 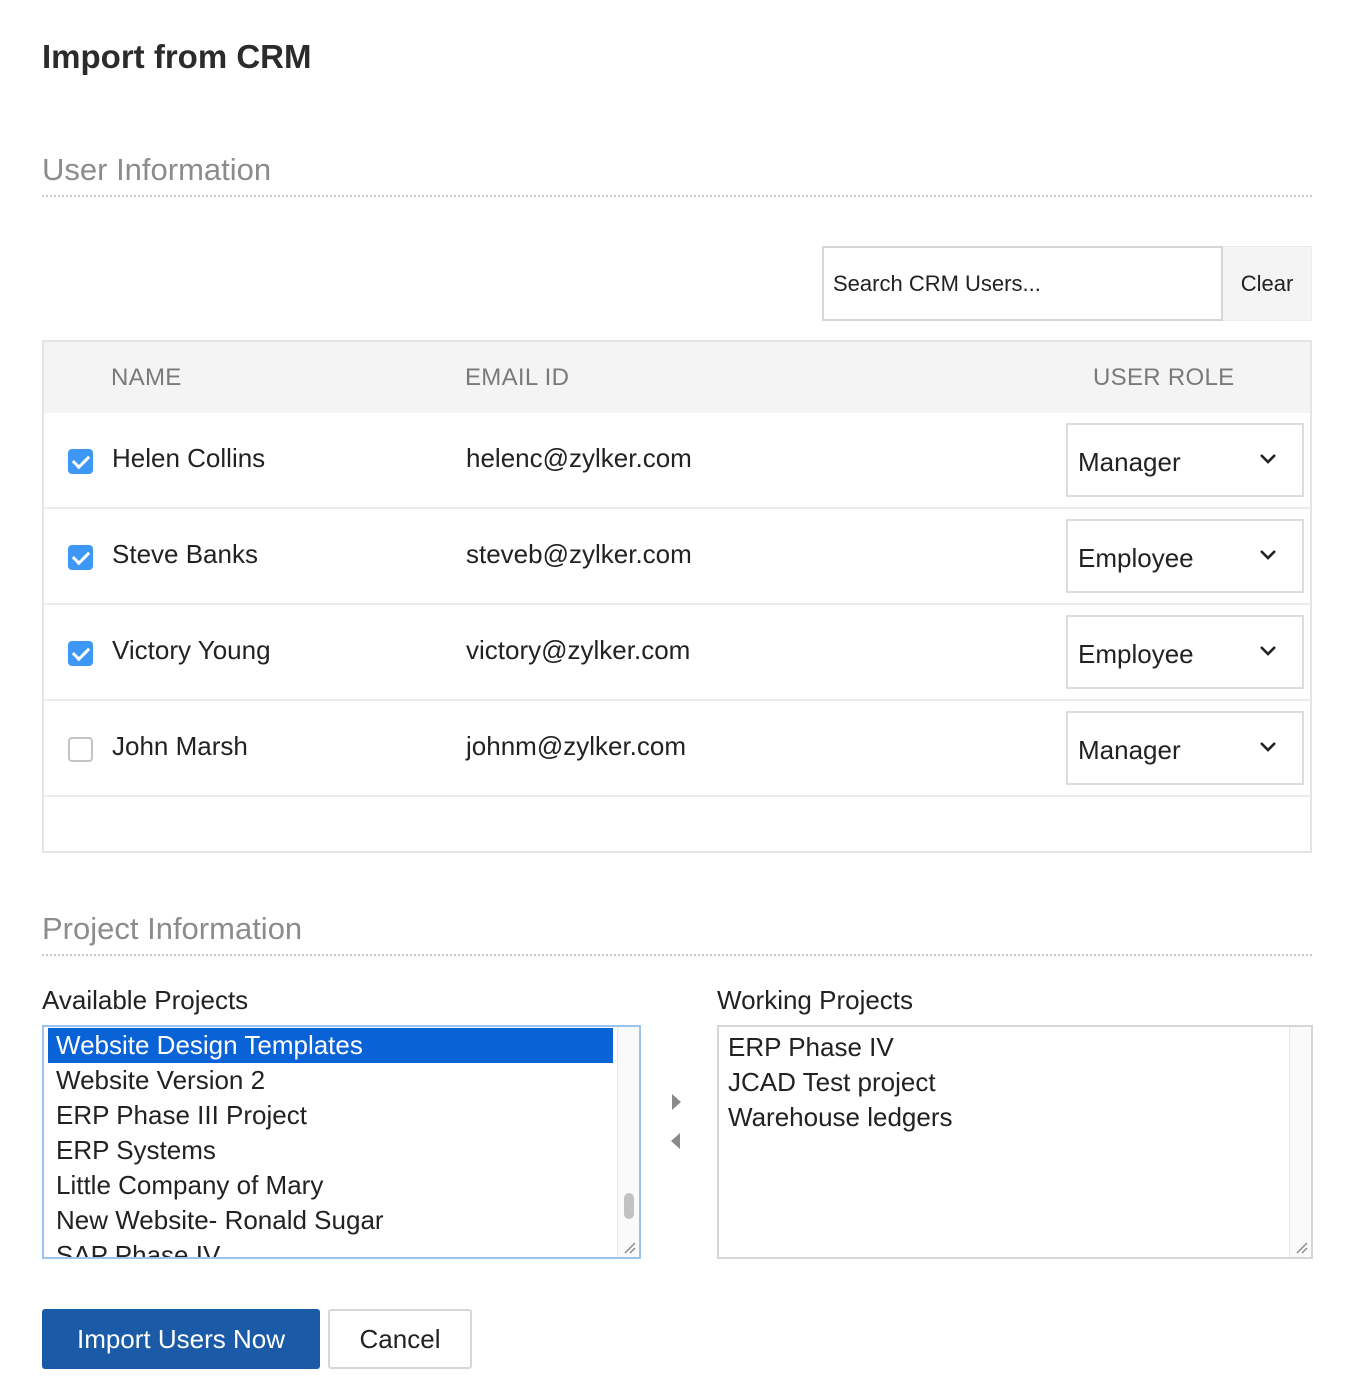 What do you see at coordinates (1015, 1117) in the screenshot?
I see `project-list-item: Warehouse ledgers` at bounding box center [1015, 1117].